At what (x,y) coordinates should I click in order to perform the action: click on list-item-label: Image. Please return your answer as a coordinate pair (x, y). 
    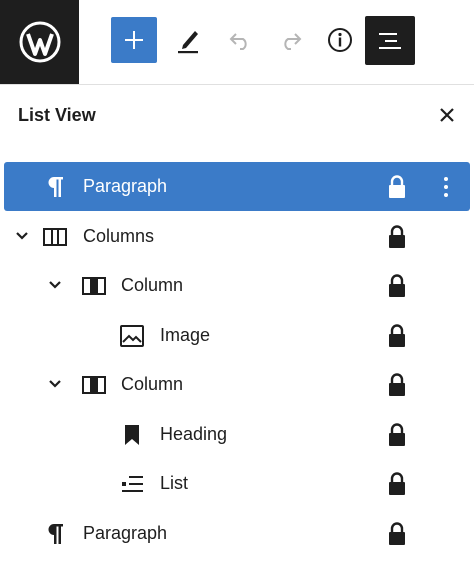
    Looking at the image, I should click on (185, 335).